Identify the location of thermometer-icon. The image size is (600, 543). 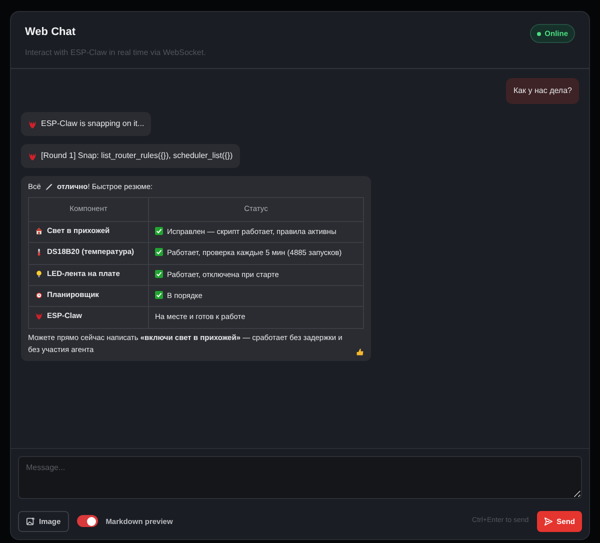
(39, 252).